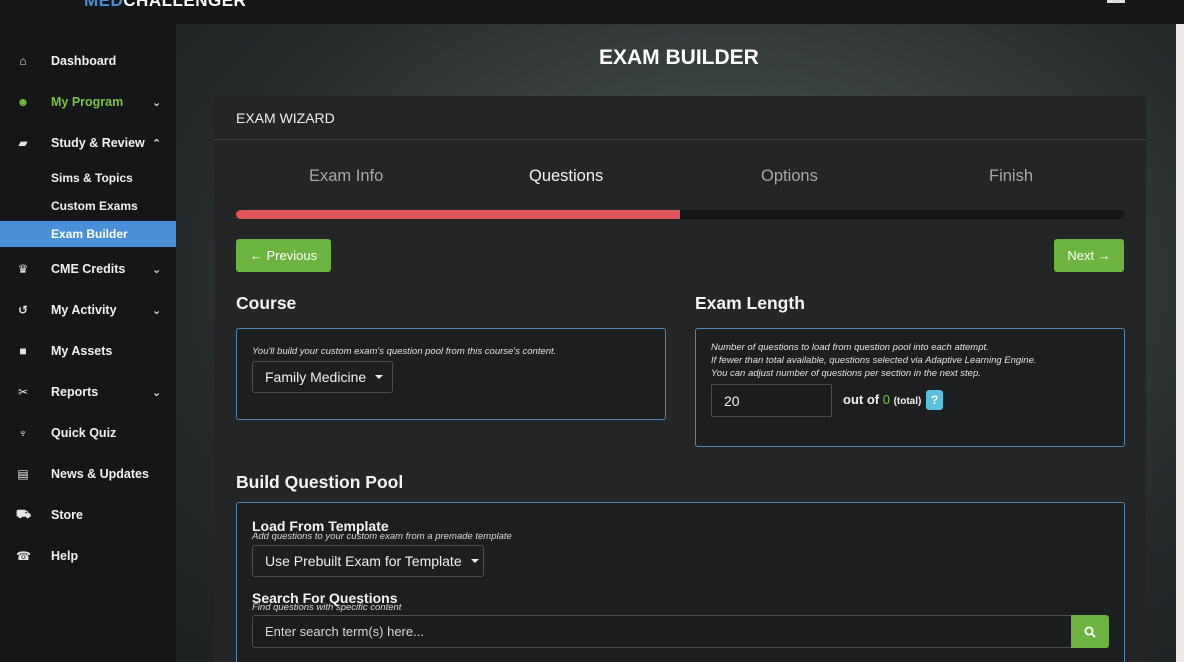  I want to click on sidebar-item-my-program: ☻ My Program ⌄, so click(88, 102).